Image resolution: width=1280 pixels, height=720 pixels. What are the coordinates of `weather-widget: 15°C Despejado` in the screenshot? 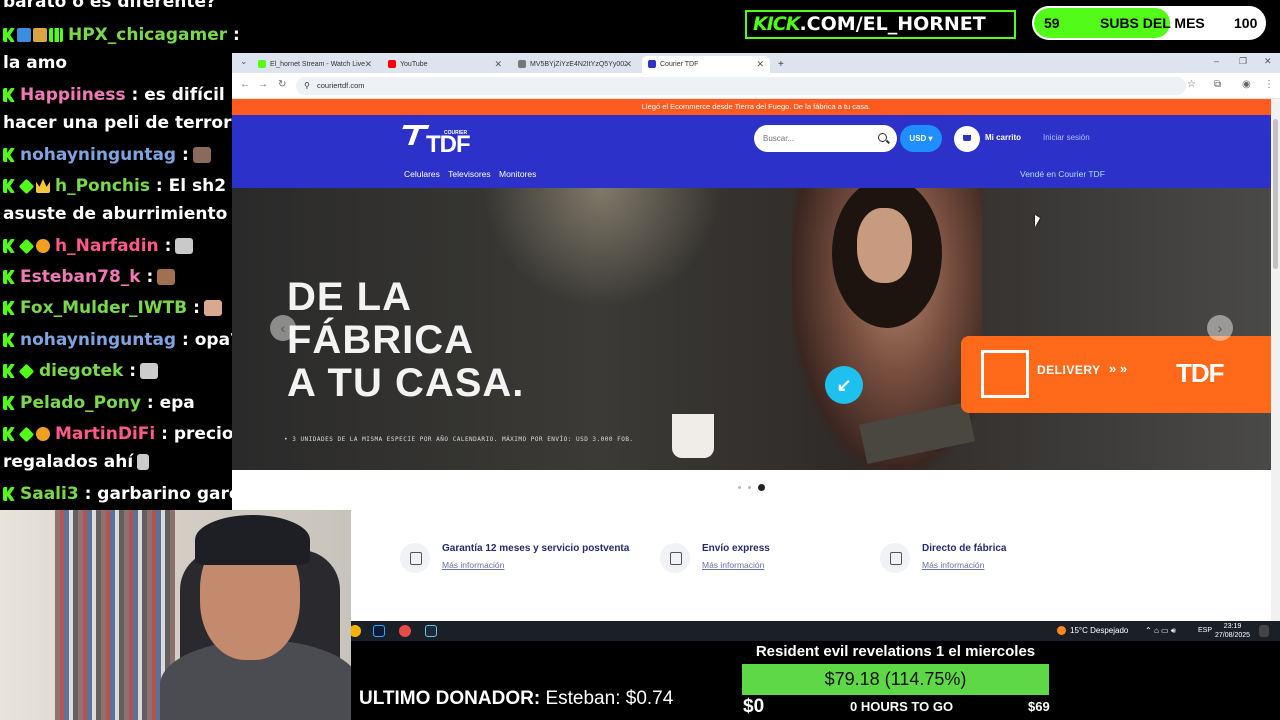 It's located at (1092, 631).